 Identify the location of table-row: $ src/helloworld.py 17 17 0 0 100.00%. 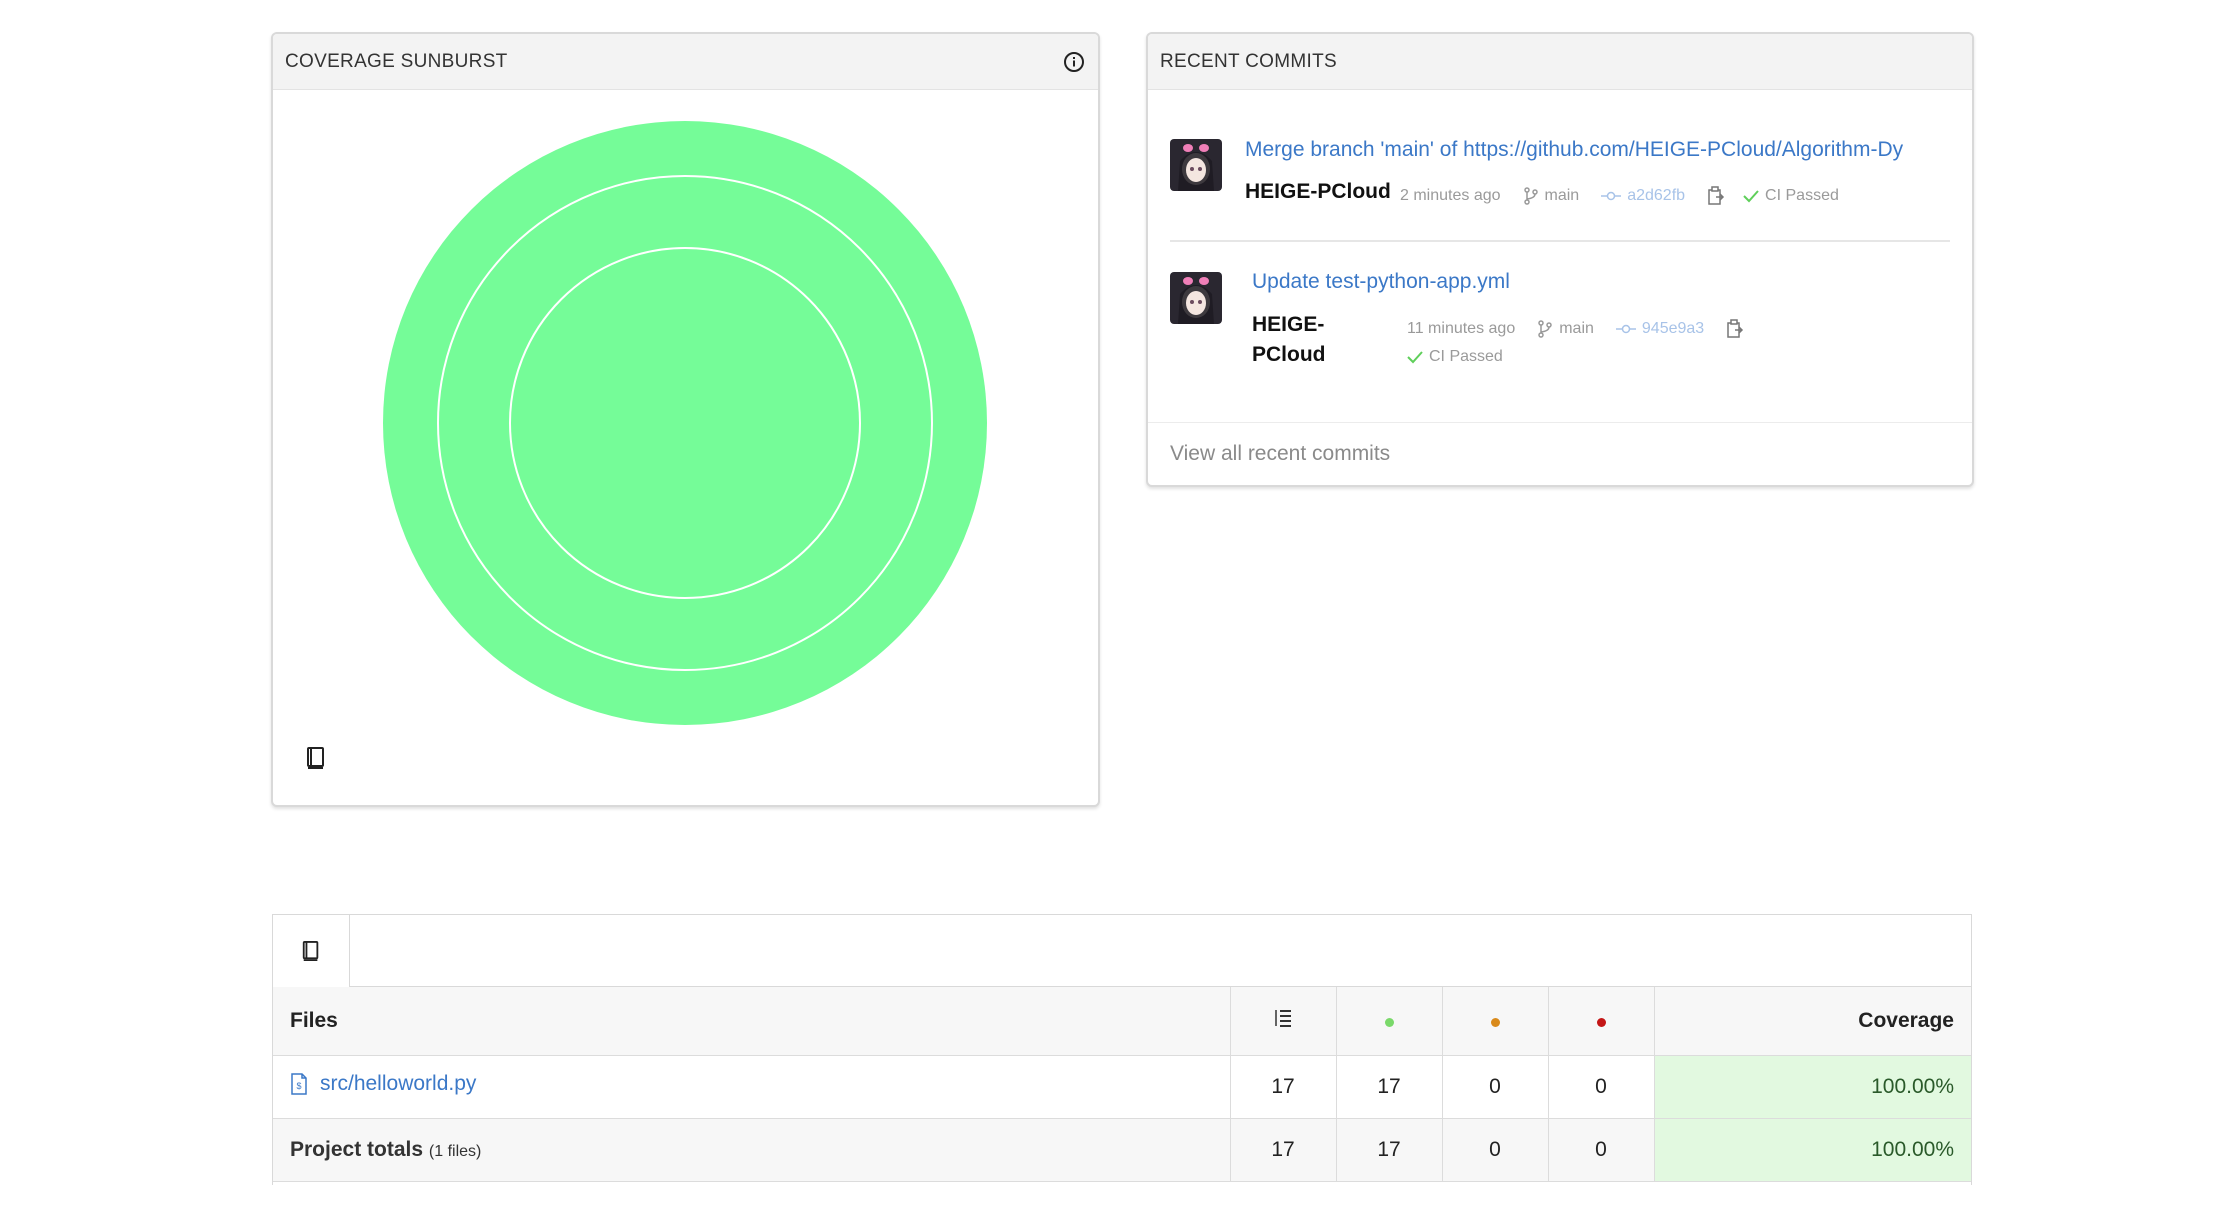
(1122, 1087).